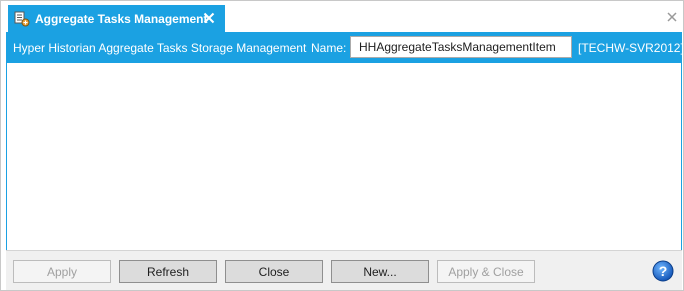 The width and height of the screenshot is (684, 291). What do you see at coordinates (274, 271) in the screenshot?
I see `close-button: Close` at bounding box center [274, 271].